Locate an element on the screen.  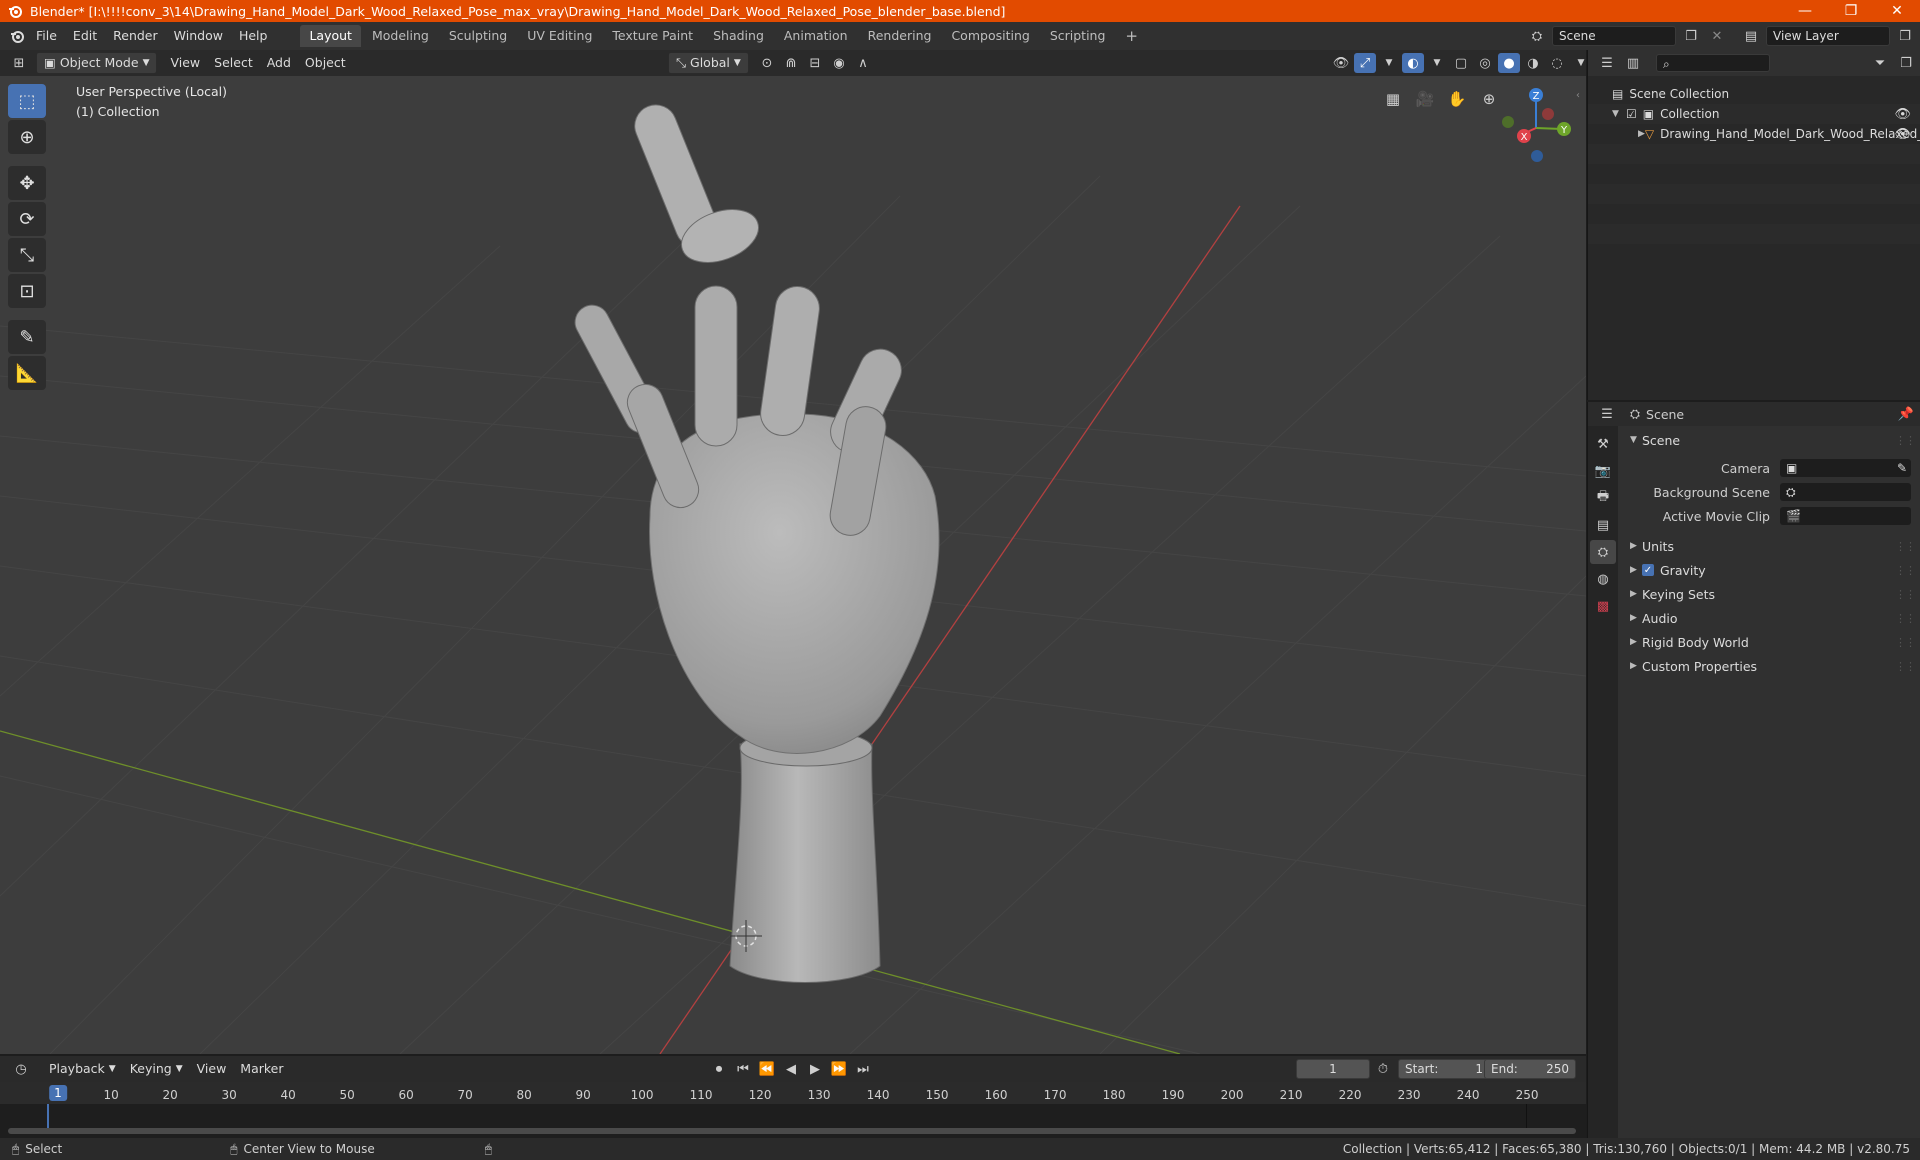
filter-icon: ⏷ is located at coordinates (1880, 63).